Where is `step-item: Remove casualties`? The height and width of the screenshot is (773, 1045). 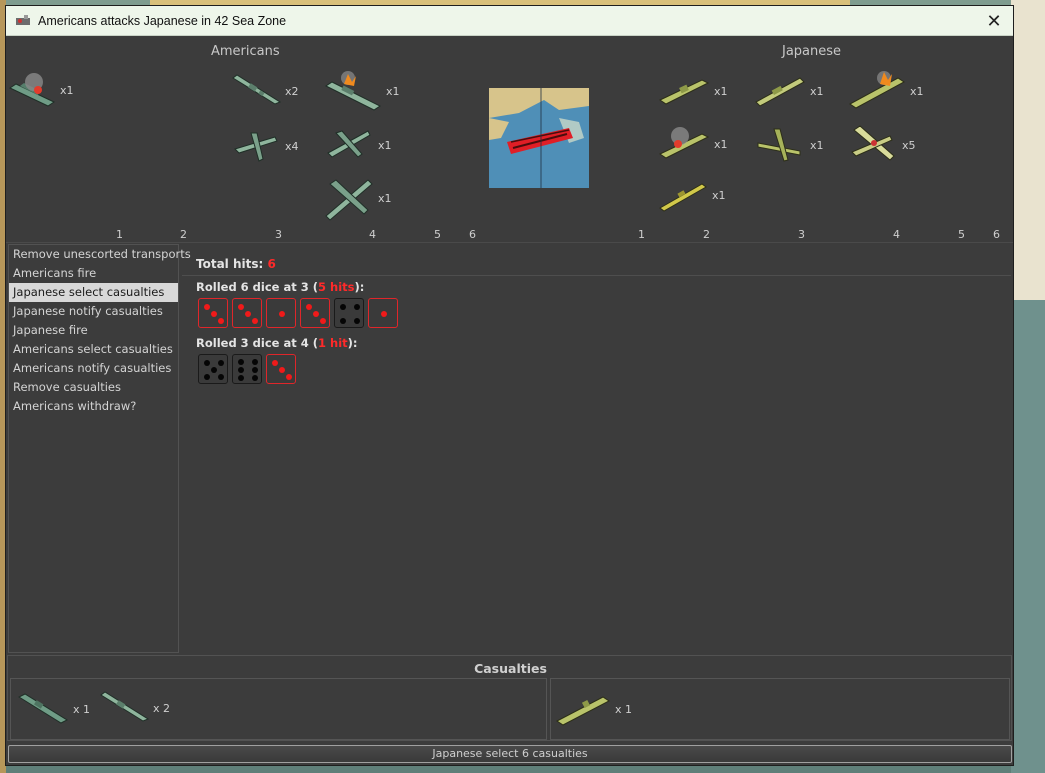 step-item: Remove casualties is located at coordinates (93, 387).